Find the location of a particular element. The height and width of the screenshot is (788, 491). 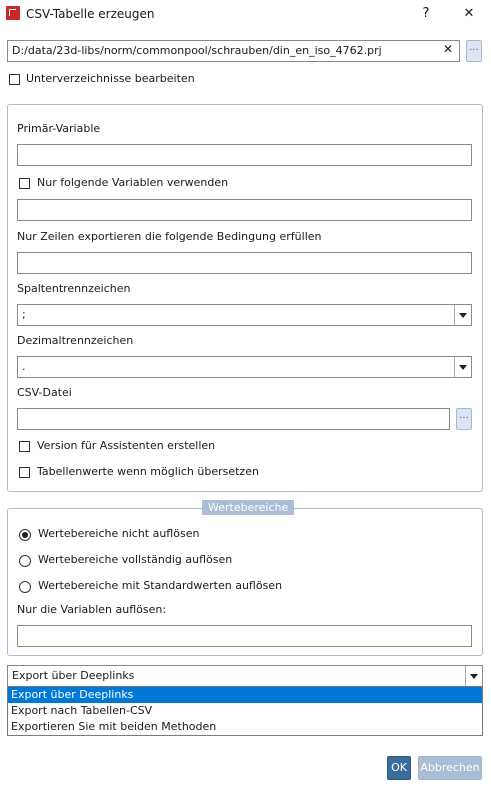

subdirs-label: Unterverzeichnisse bearbeiten is located at coordinates (110, 78).